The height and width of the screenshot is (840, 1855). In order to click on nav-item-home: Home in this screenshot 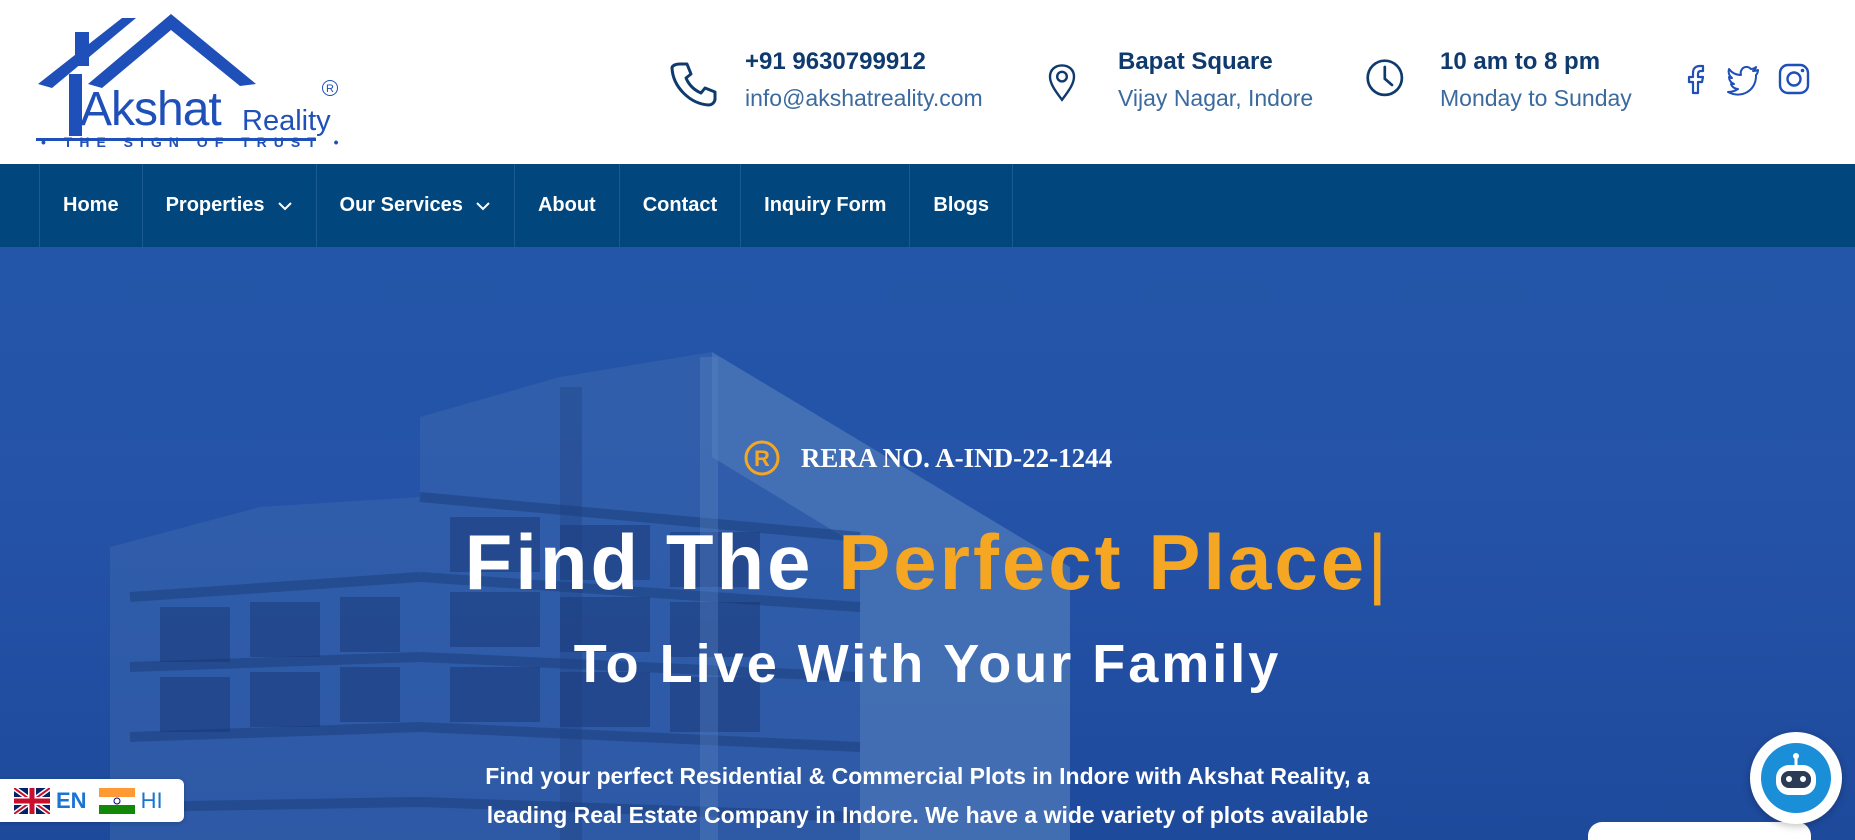, I will do `click(91, 205)`.